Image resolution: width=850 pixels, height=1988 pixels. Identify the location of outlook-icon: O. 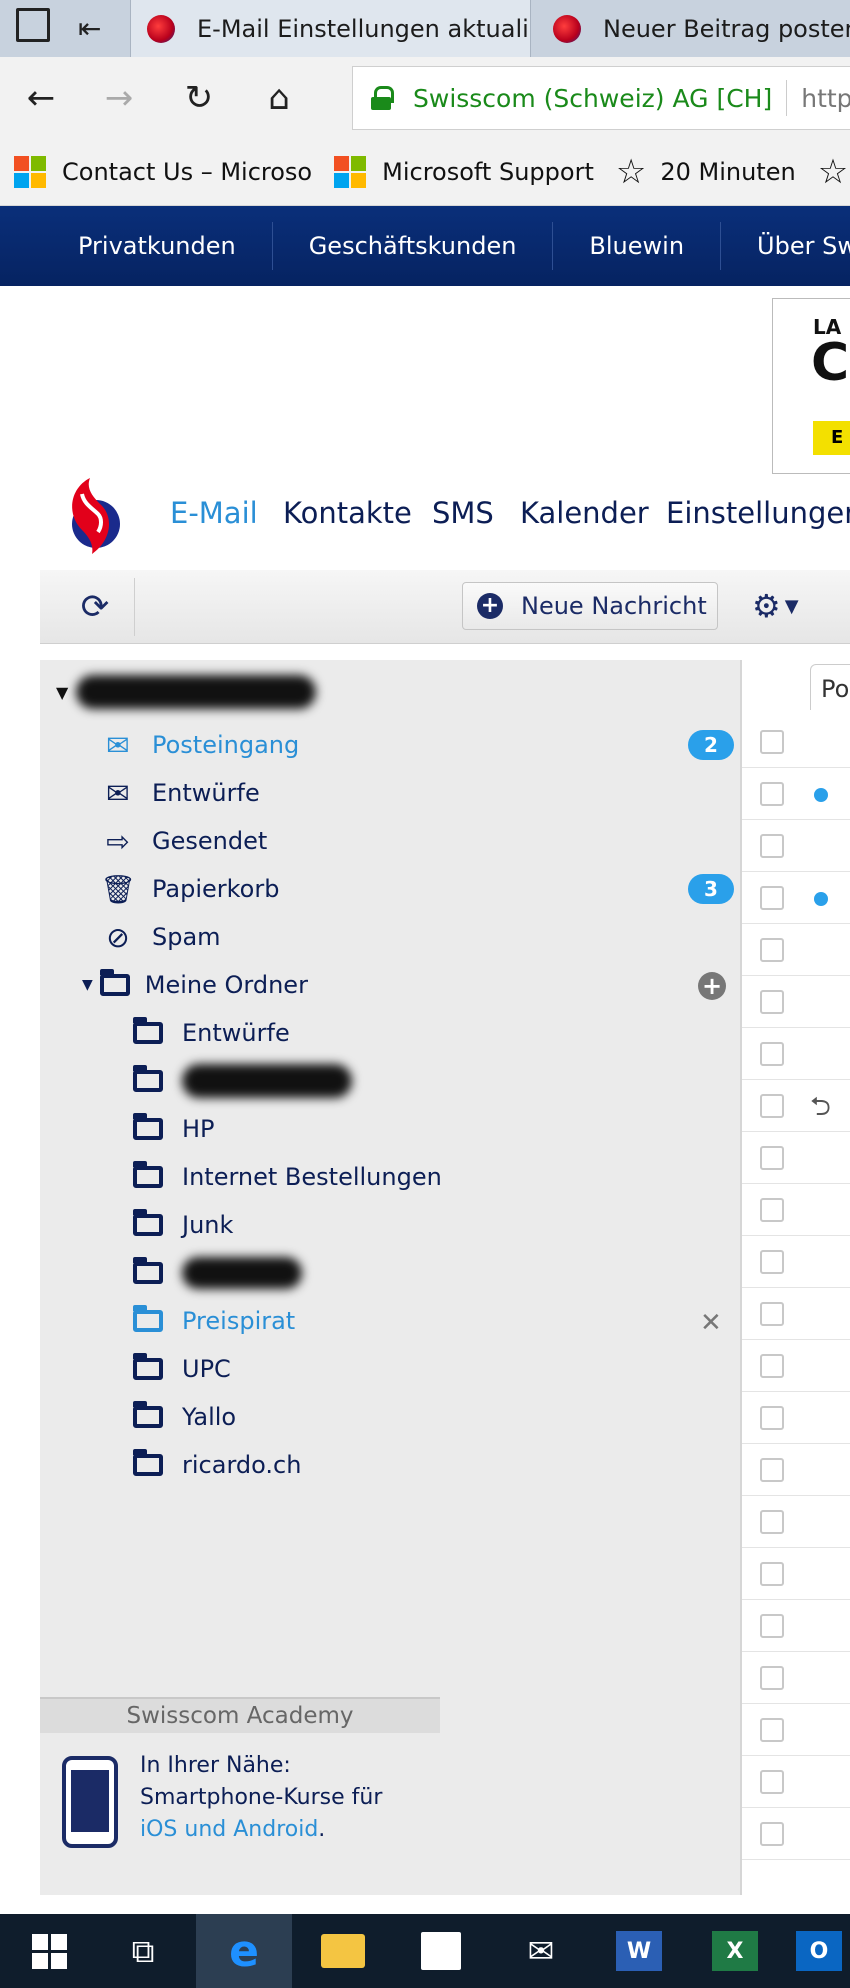
(823, 1951).